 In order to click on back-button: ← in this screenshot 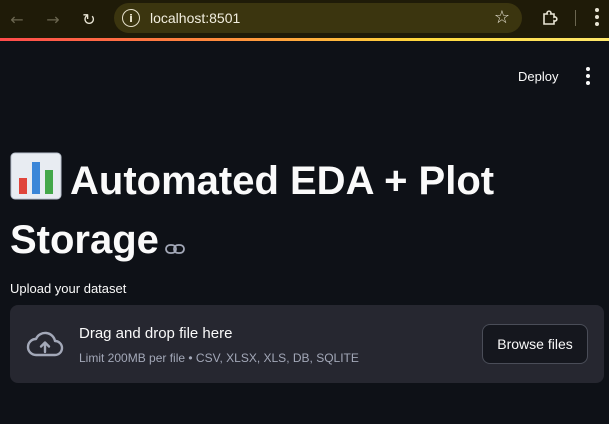, I will do `click(17, 19)`.